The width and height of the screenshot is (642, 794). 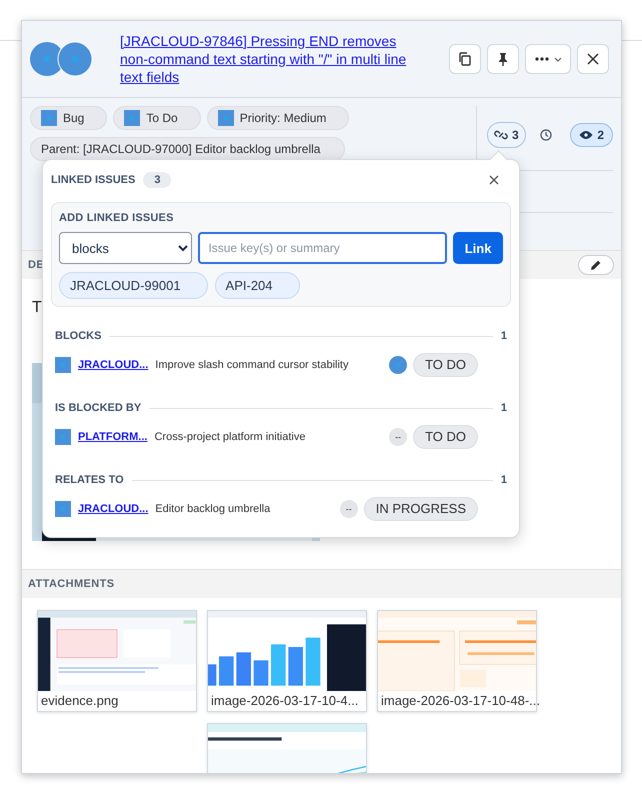 I want to click on watchers-button: 2, so click(x=591, y=135).